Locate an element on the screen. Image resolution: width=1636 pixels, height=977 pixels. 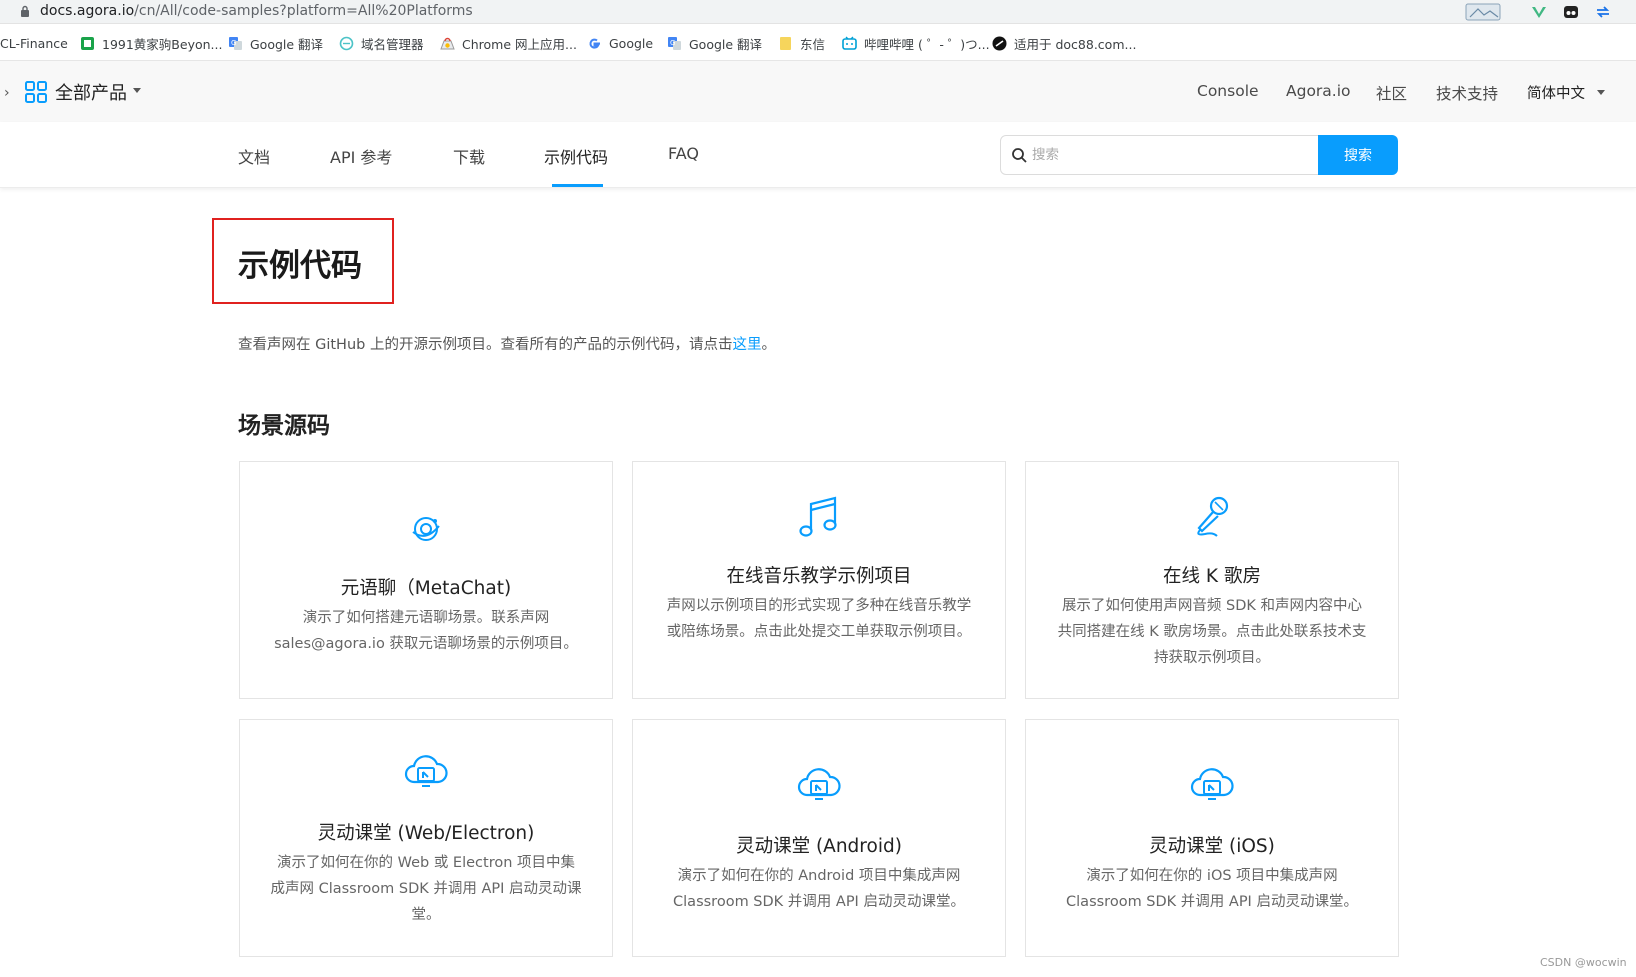
tab-code-samples: 示例代码 is located at coordinates (576, 156).